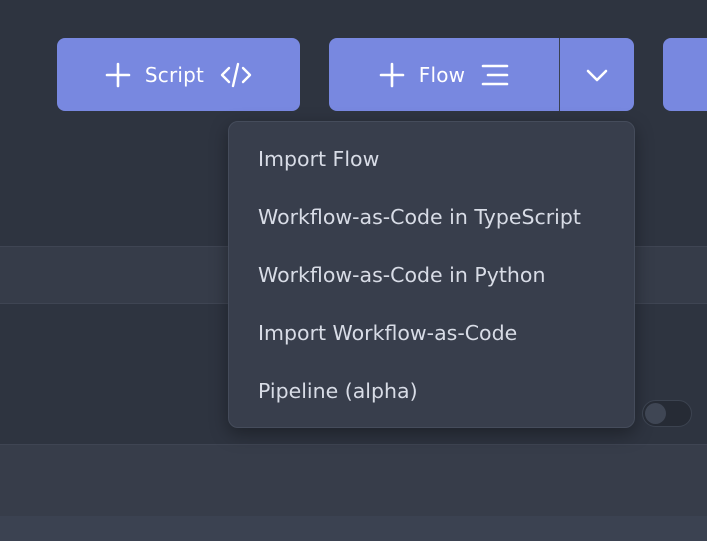 This screenshot has height=541, width=707. I want to click on list-row-band, so click(353, 480).